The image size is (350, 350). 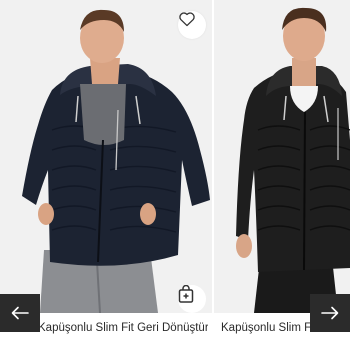 I want to click on carousel-next-button, so click(x=330, y=313).